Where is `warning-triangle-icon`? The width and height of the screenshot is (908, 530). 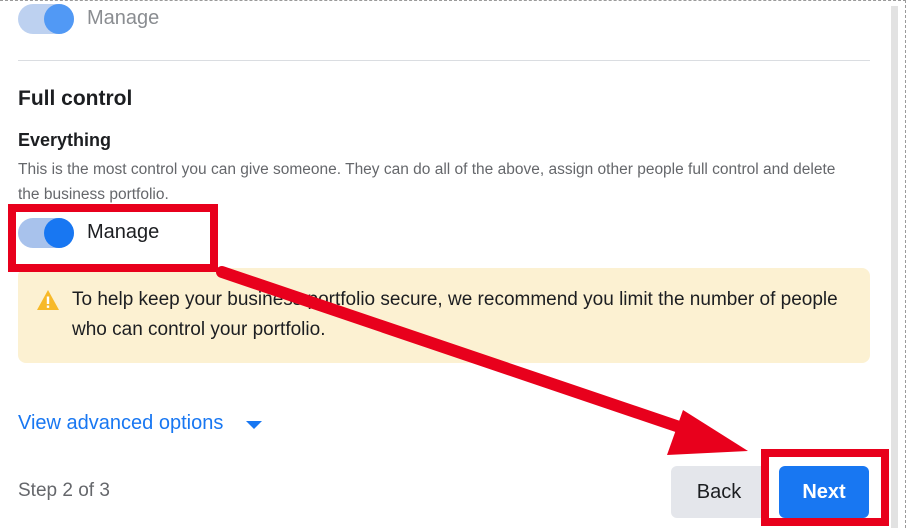 warning-triangle-icon is located at coordinates (48, 300).